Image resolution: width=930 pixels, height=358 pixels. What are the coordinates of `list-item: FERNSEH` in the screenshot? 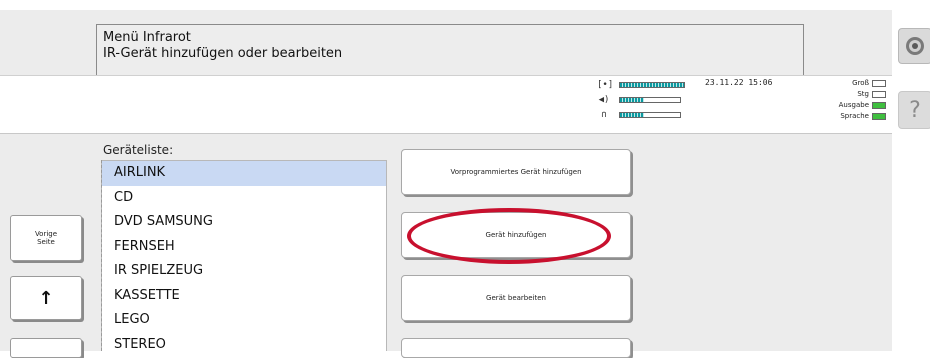 It's located at (244, 247).